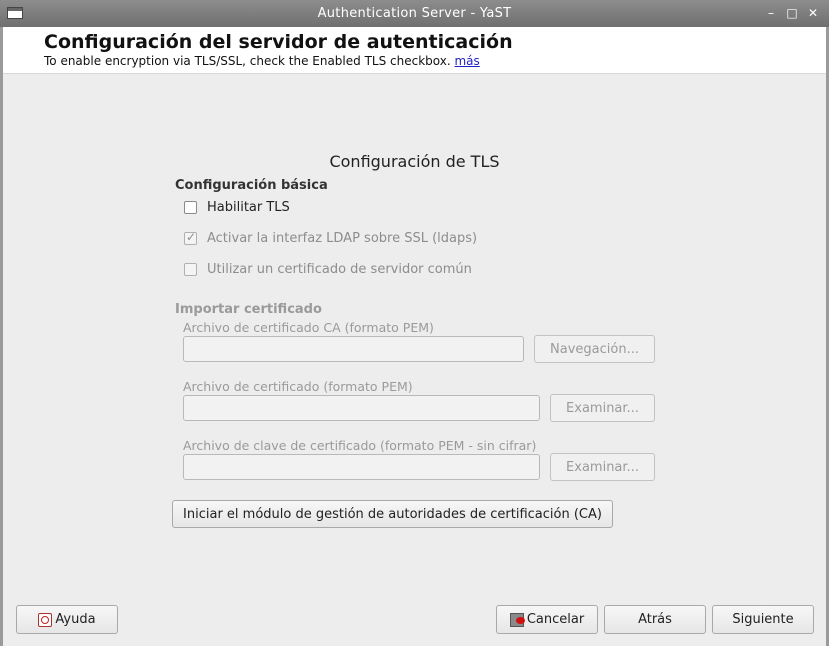 The image size is (829, 646). I want to click on key-file-input, so click(361, 467).